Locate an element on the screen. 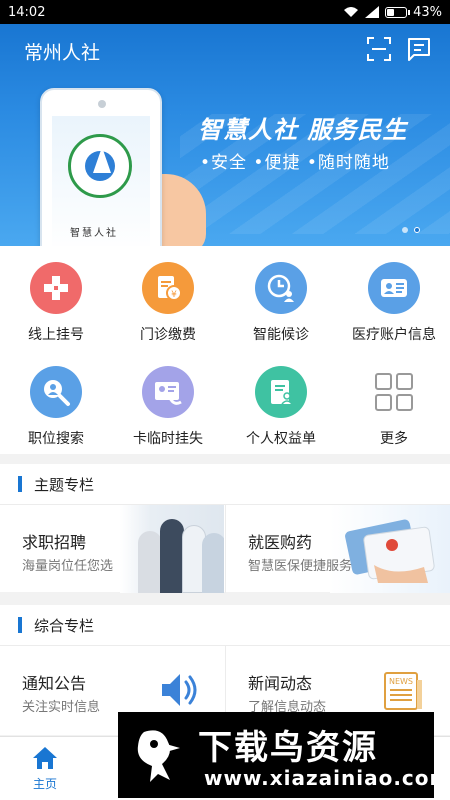  medical-card-icon is located at coordinates (390, 551).